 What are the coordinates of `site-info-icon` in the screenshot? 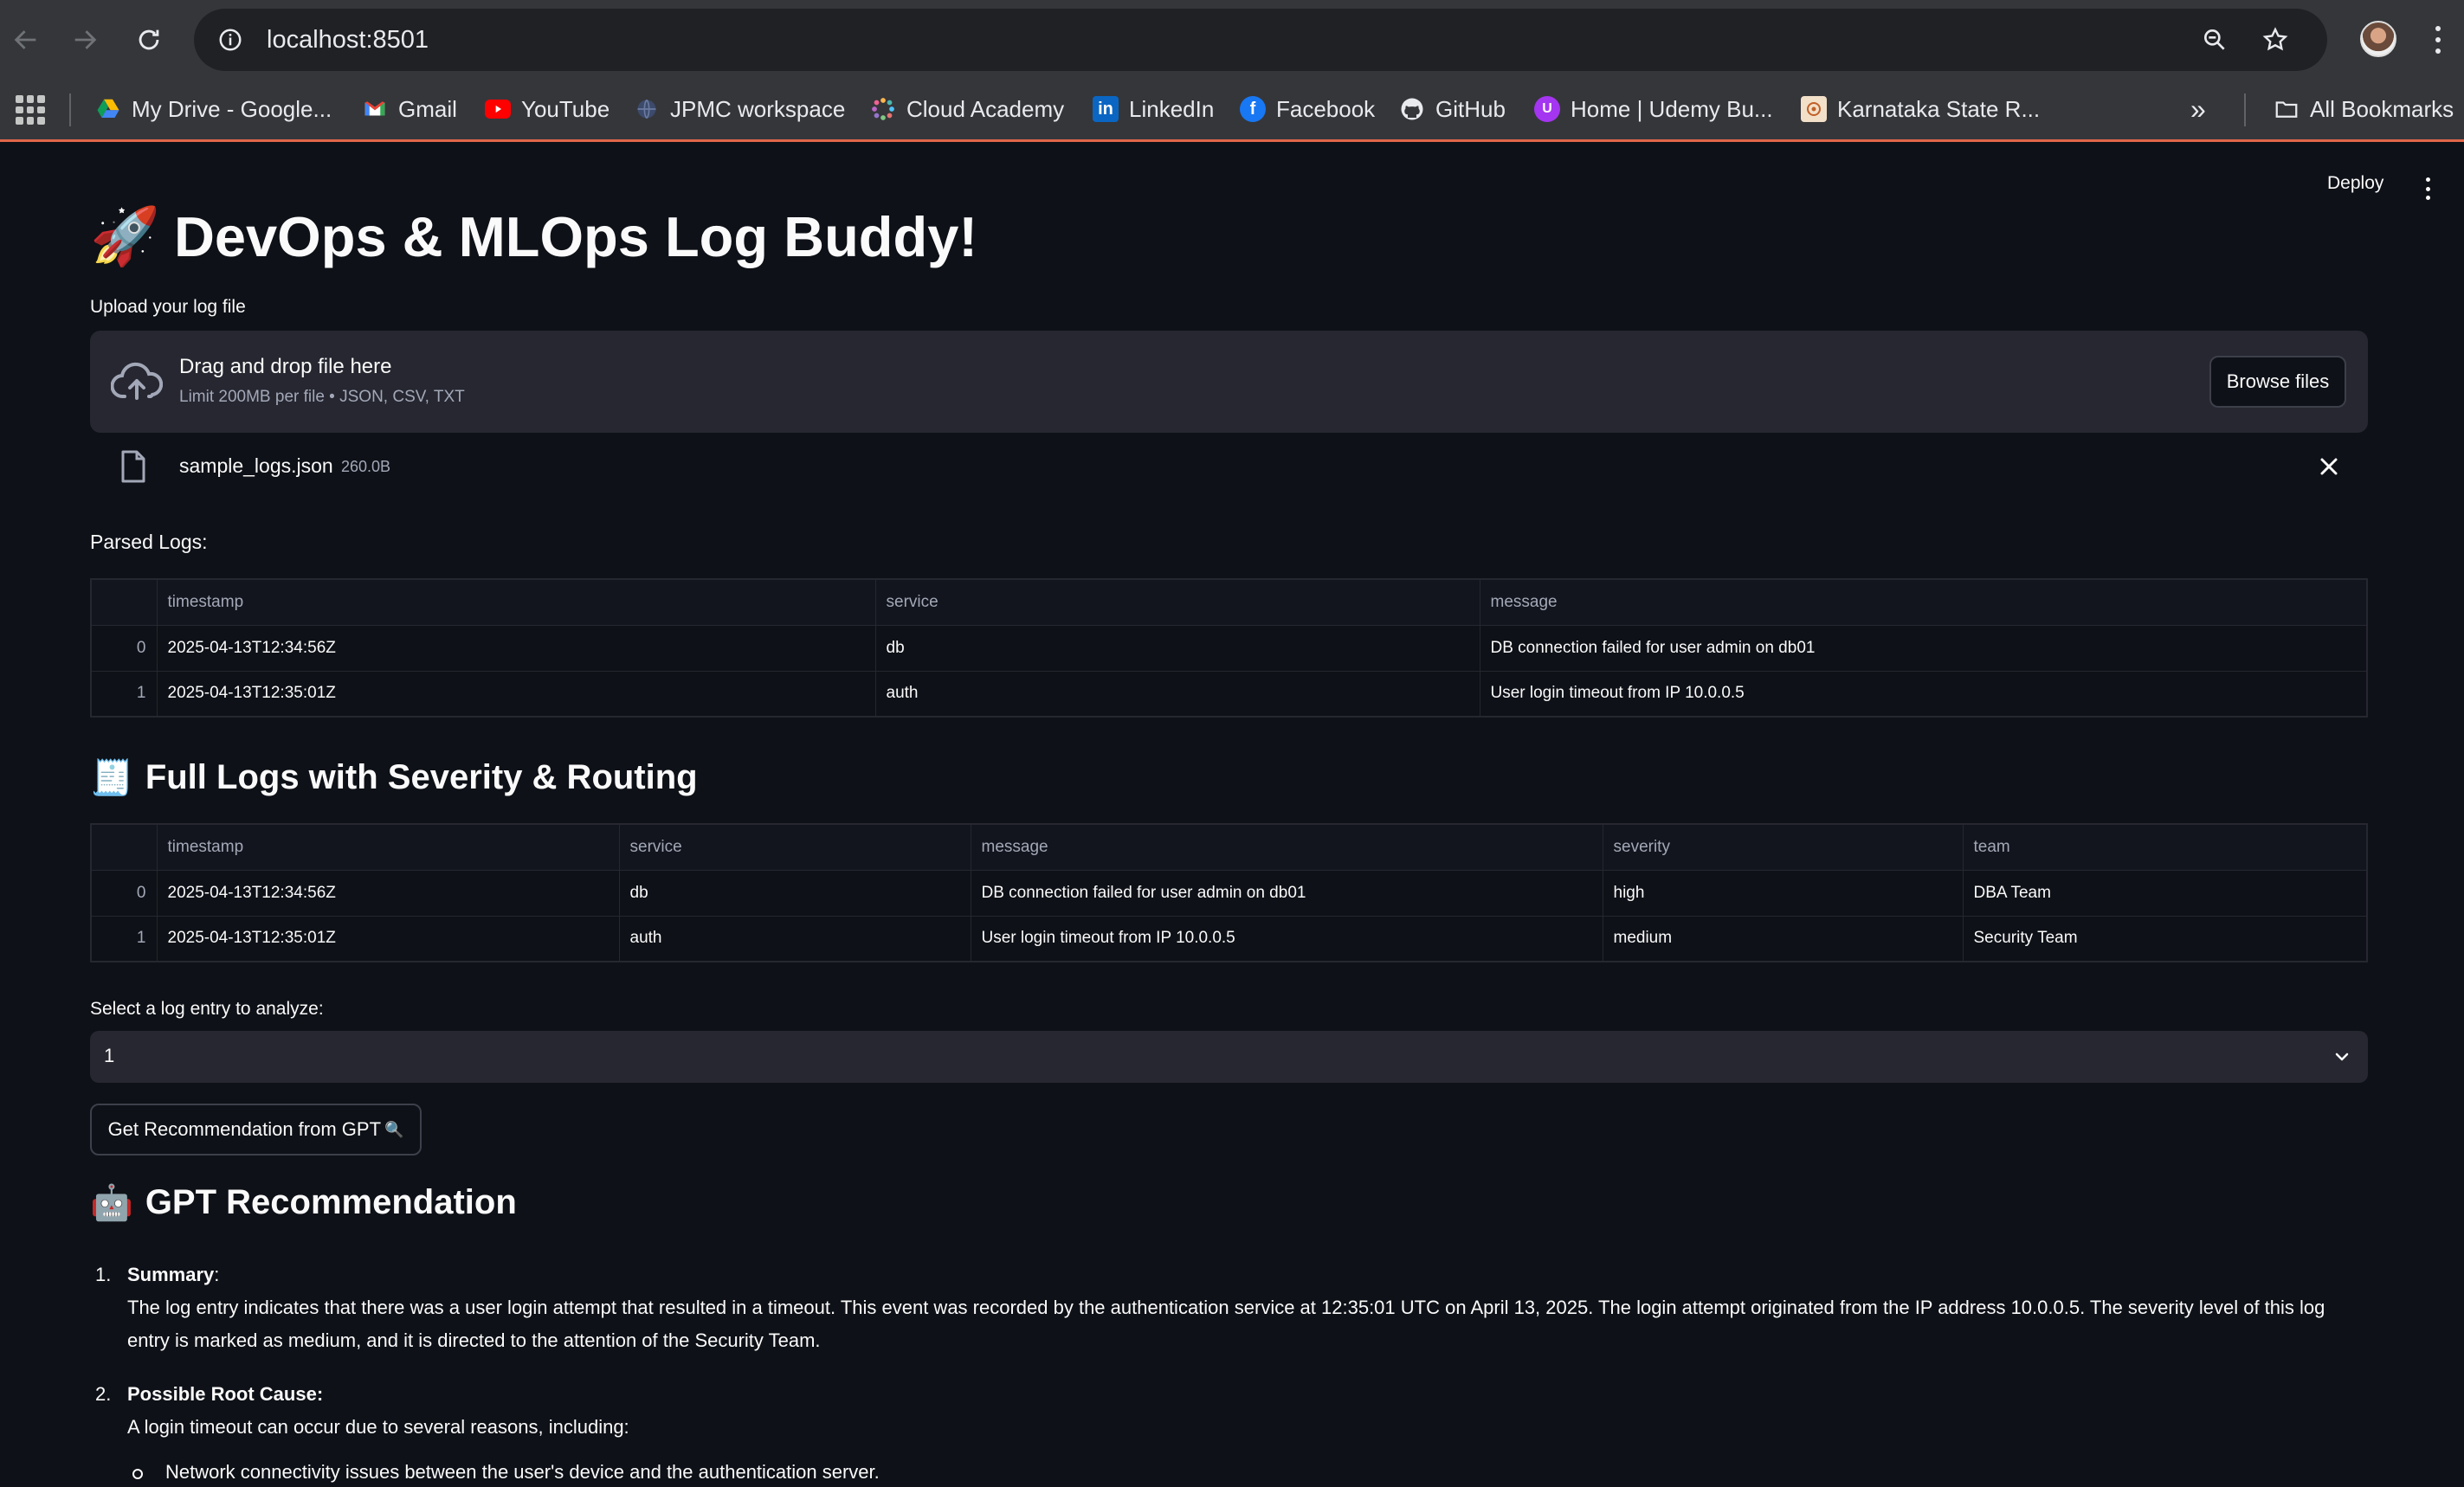 It's located at (230, 40).